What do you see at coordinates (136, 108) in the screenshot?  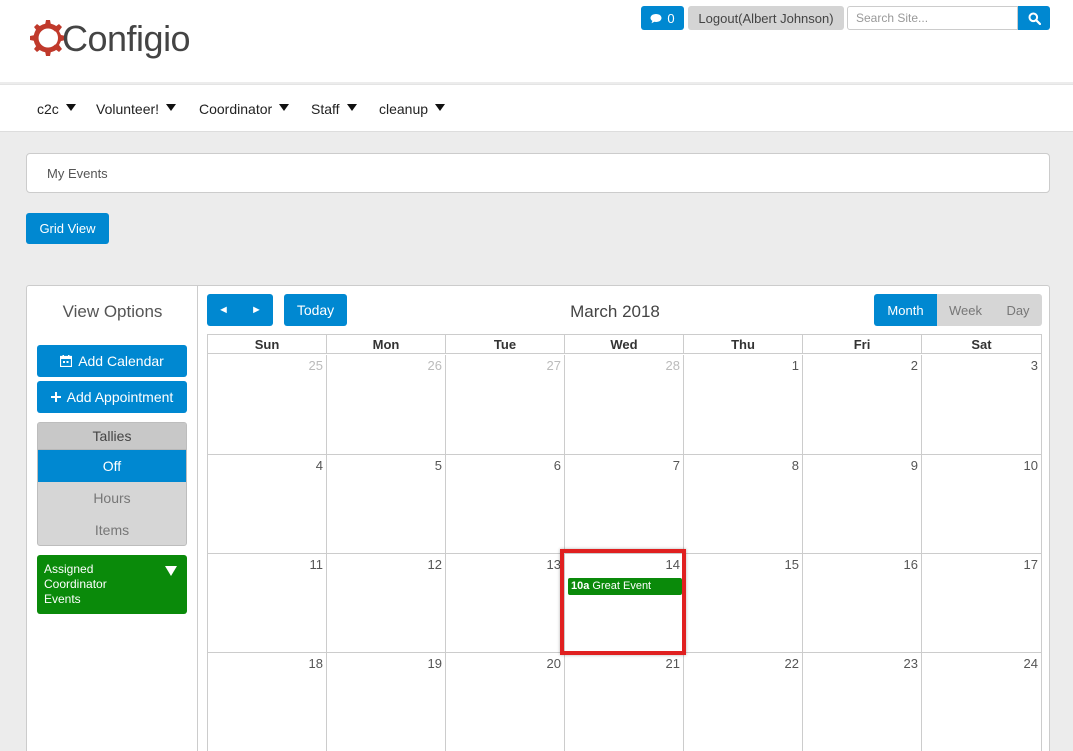 I see `nav-item-volunteer: Volunteer!` at bounding box center [136, 108].